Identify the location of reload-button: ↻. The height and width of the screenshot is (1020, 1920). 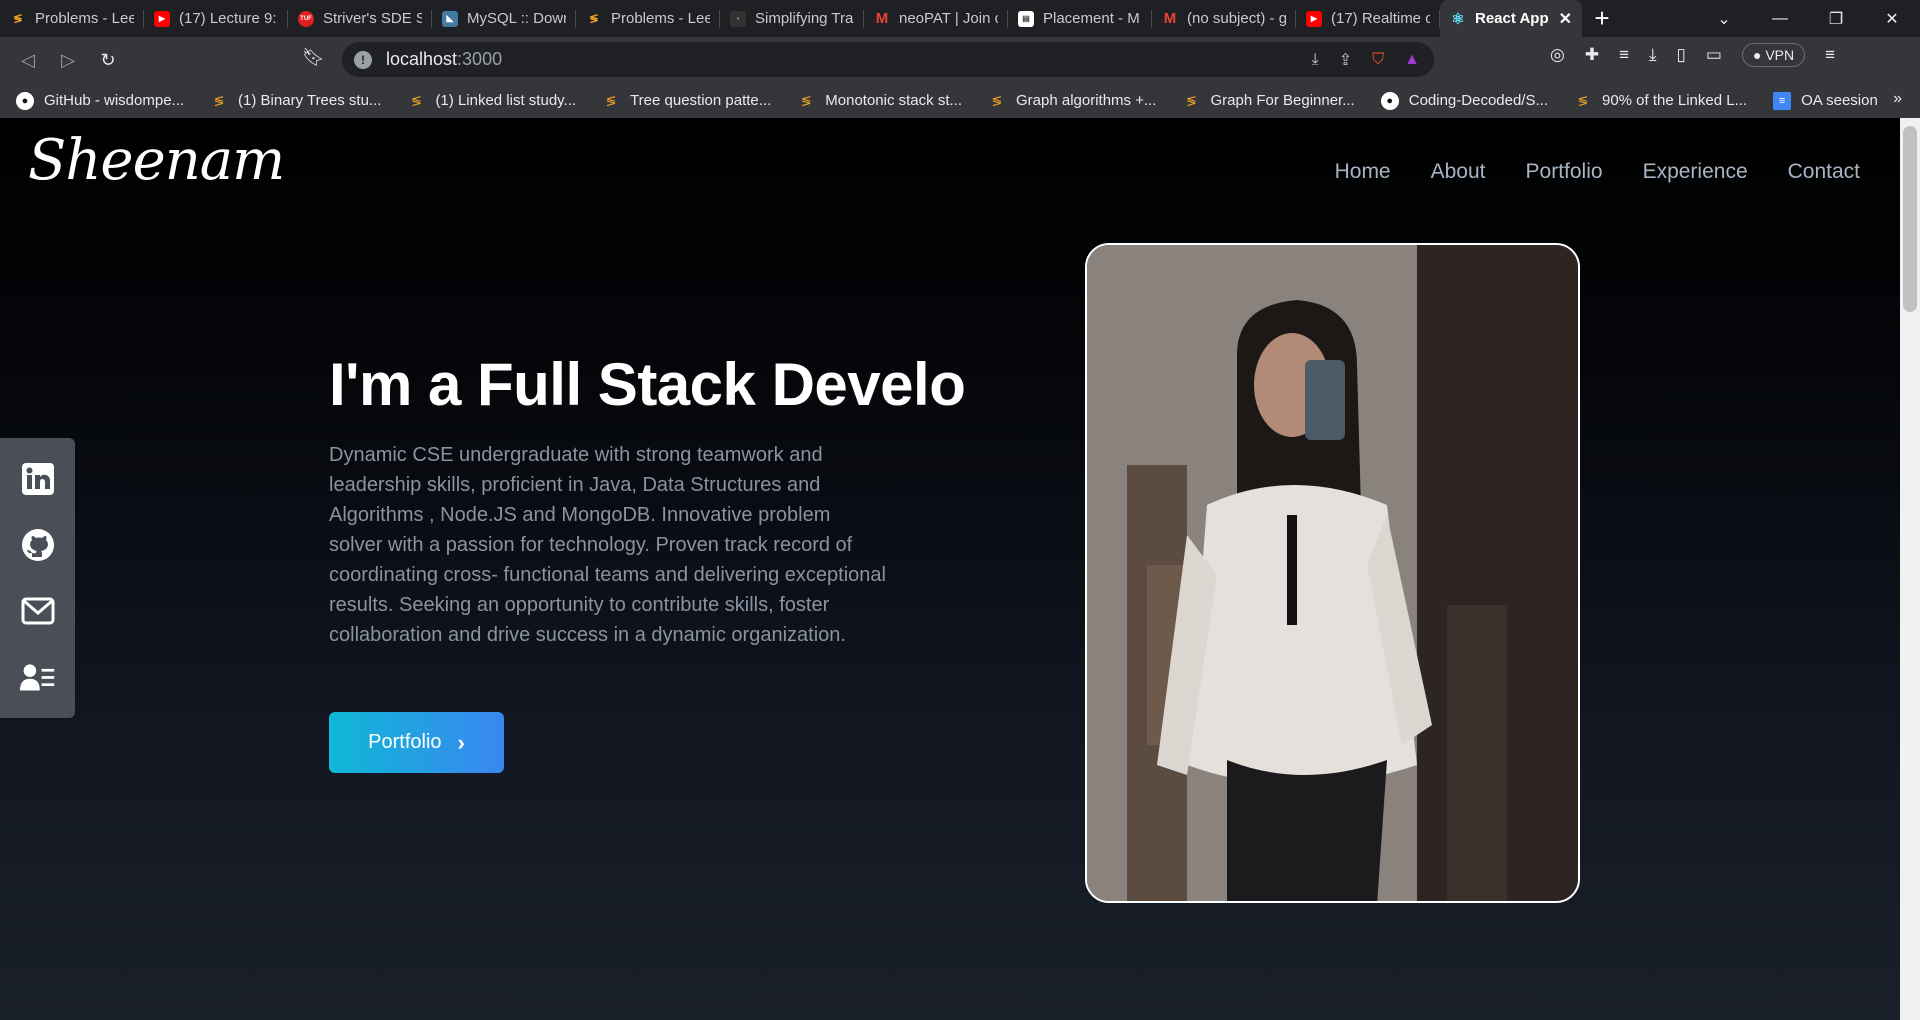
(108, 60).